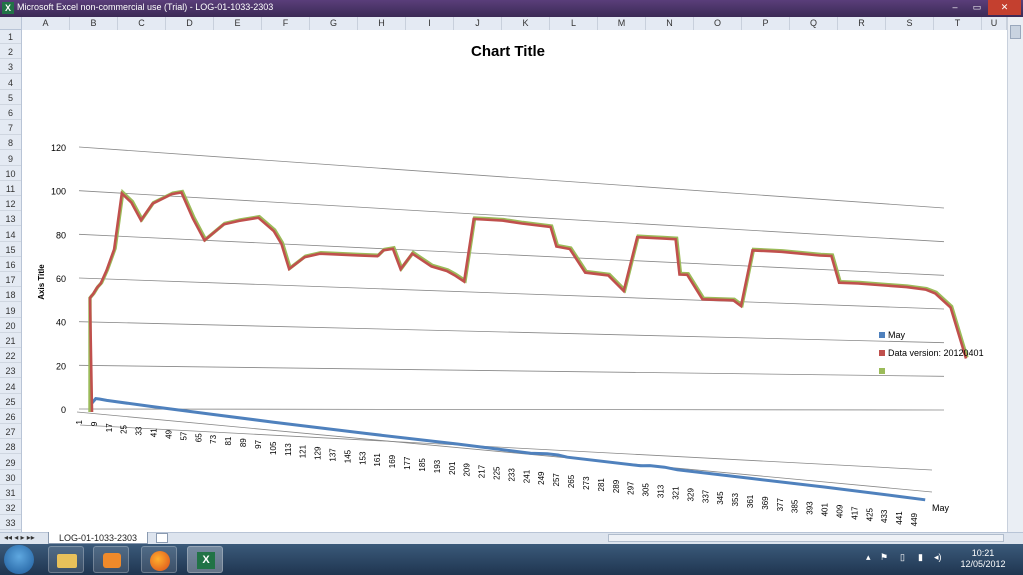 The width and height of the screenshot is (1023, 575). Describe the element at coordinates (10, 37) in the screenshot. I see `row-header: 1` at that location.